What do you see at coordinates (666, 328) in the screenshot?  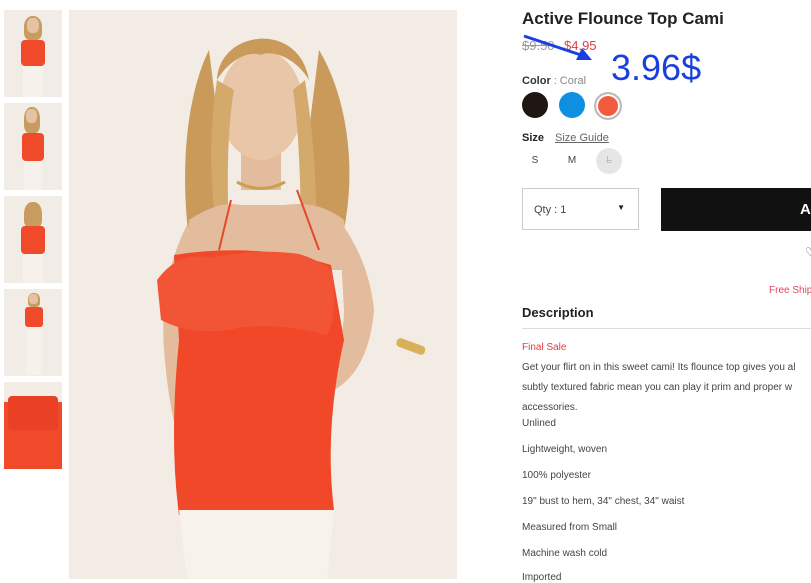 I see `divider` at bounding box center [666, 328].